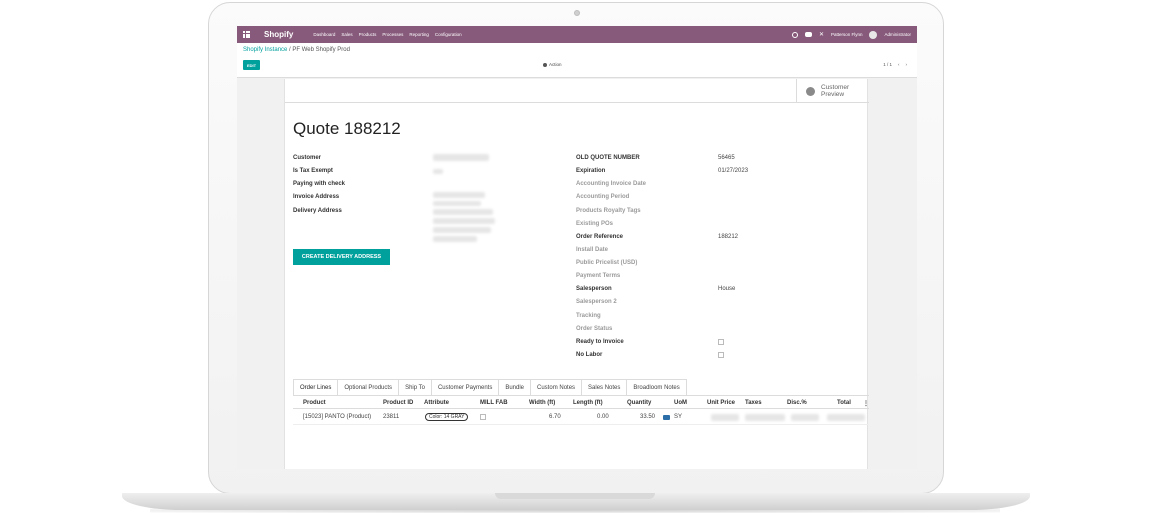 The image size is (1150, 515). I want to click on menu-configuration: Configuration, so click(448, 34).